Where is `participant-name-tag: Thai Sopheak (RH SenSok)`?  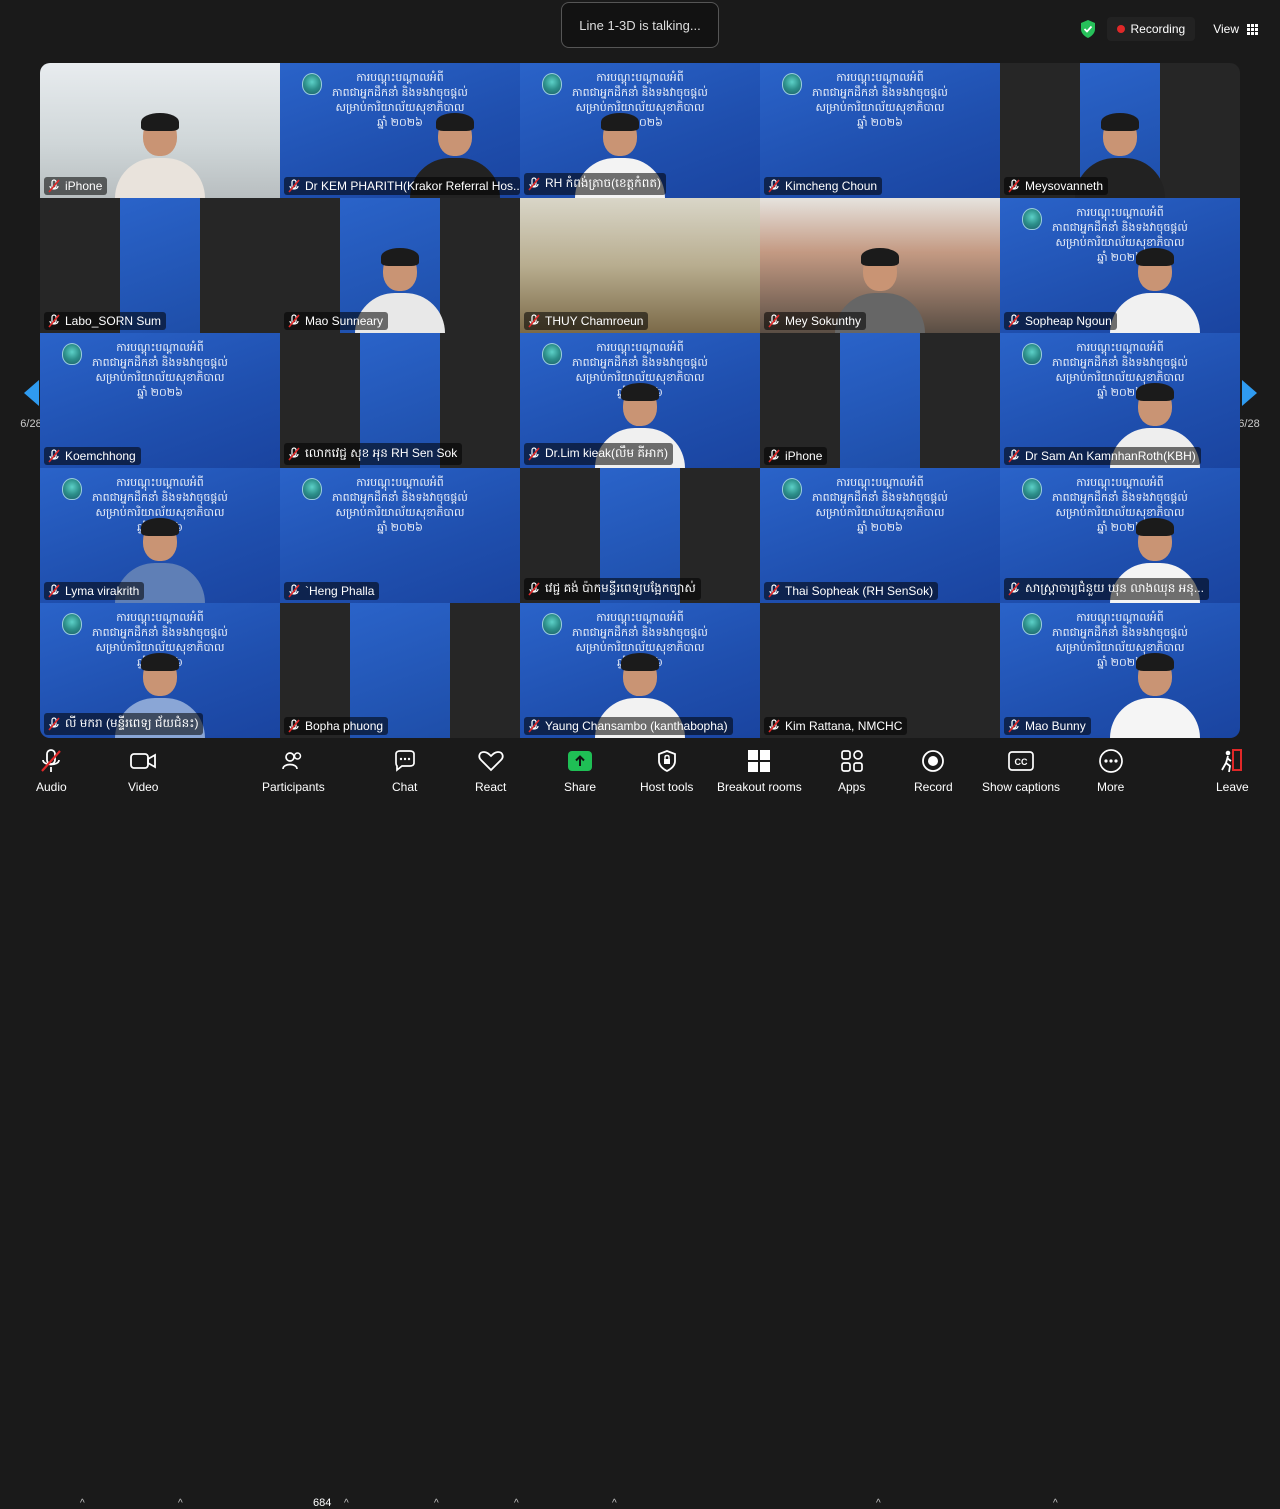
participant-name-tag: Thai Sopheak (RH SenSok) is located at coordinates (851, 591).